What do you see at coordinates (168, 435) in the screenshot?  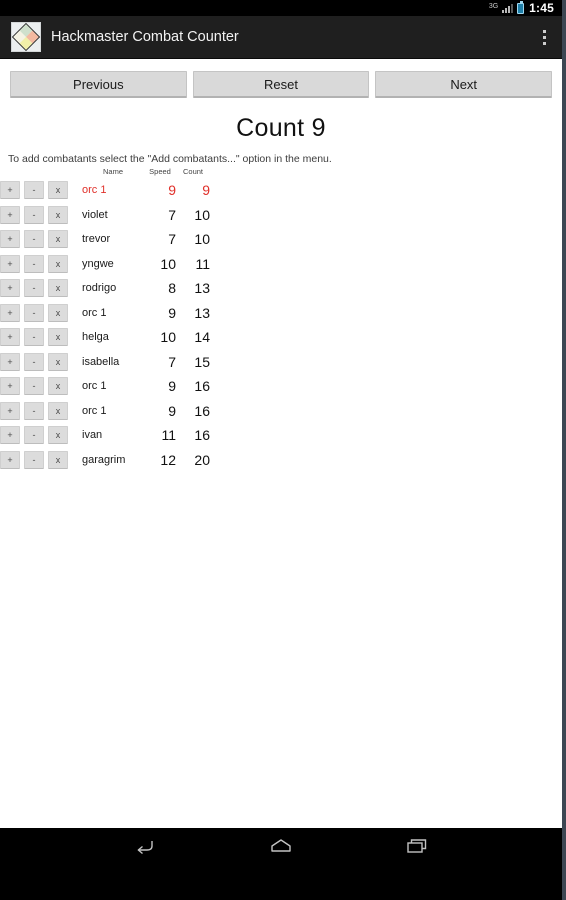 I see `combatant-speed: 11` at bounding box center [168, 435].